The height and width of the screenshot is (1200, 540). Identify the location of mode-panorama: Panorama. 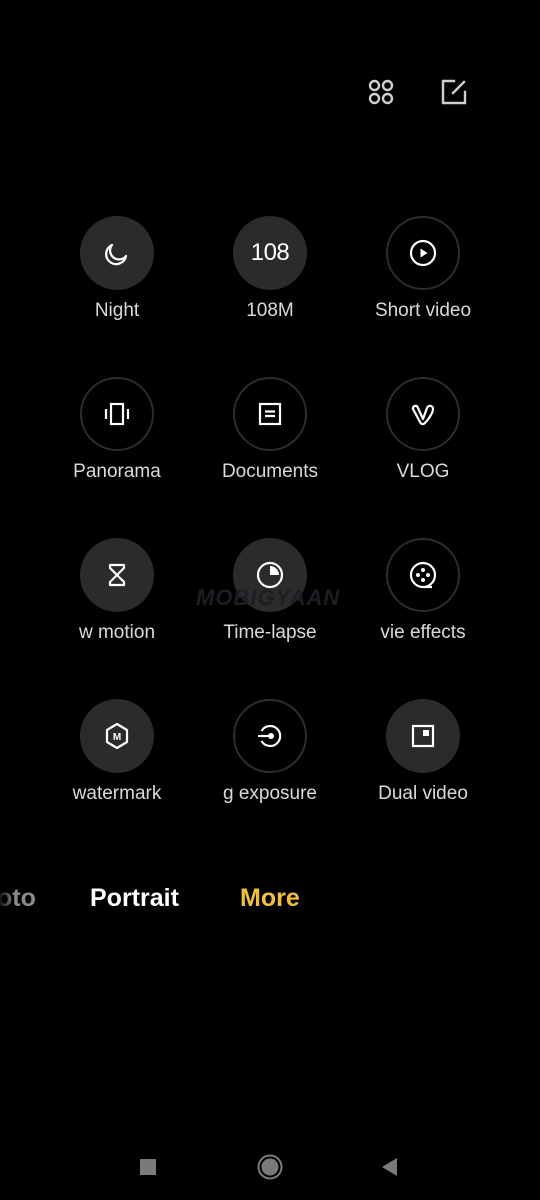
(116, 442).